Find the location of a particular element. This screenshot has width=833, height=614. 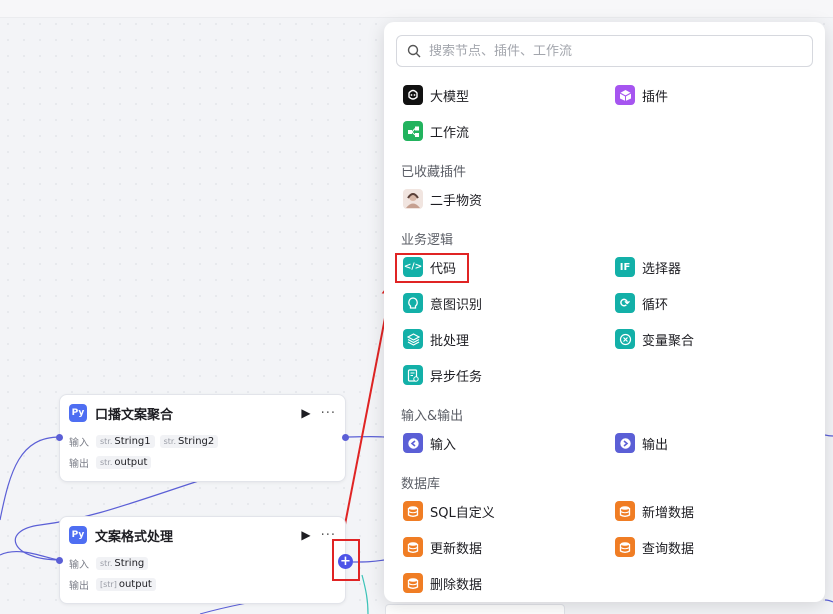

node-input-row: 输入 str. String1 str. String2 is located at coordinates (202, 441).